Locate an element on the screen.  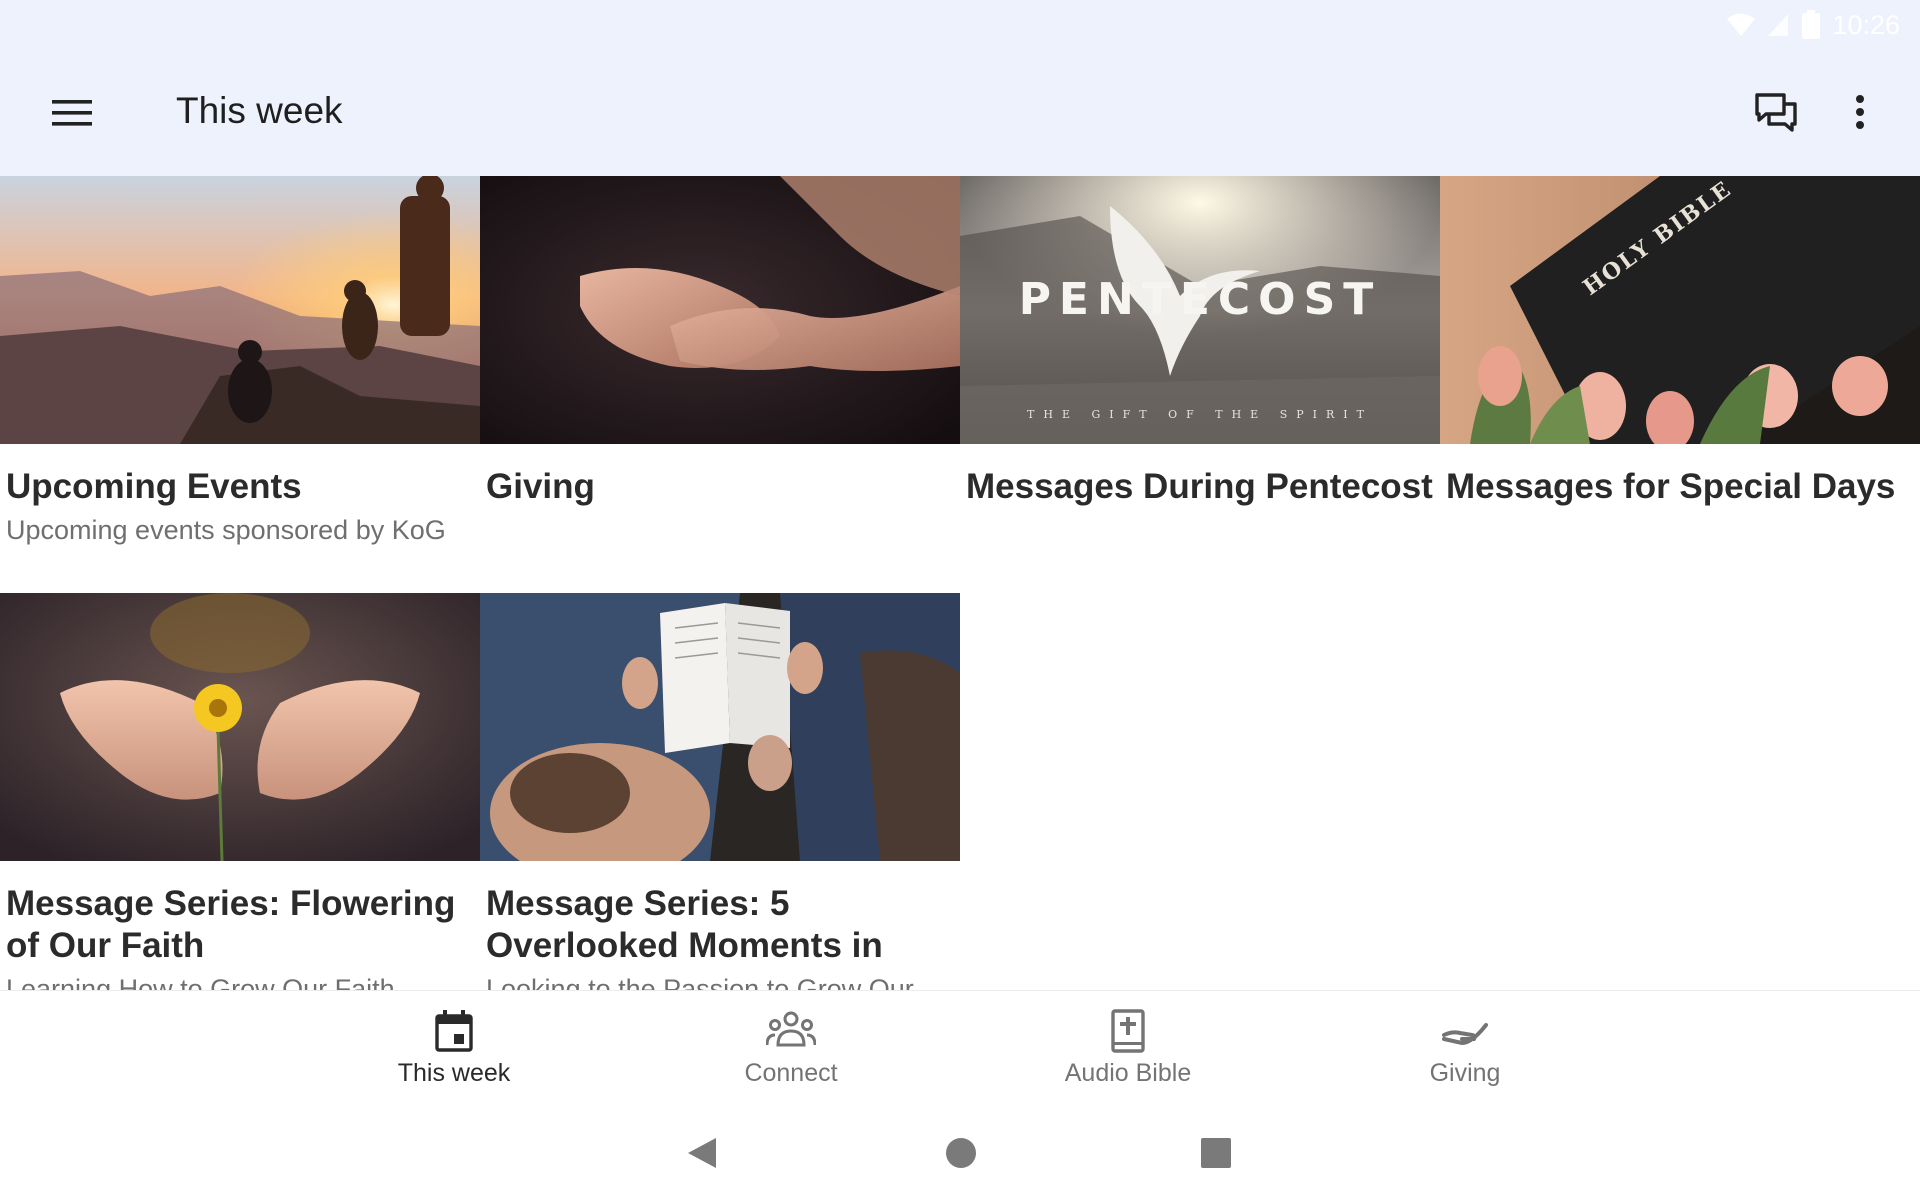
menu-icon is located at coordinates (72, 113).